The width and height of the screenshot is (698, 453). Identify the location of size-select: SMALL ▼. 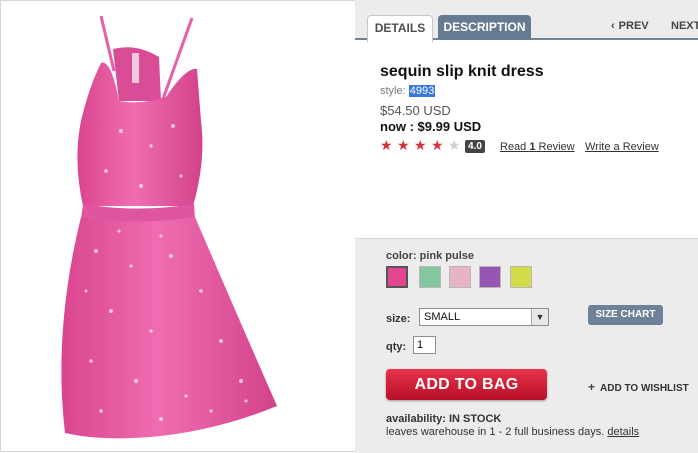
(484, 317).